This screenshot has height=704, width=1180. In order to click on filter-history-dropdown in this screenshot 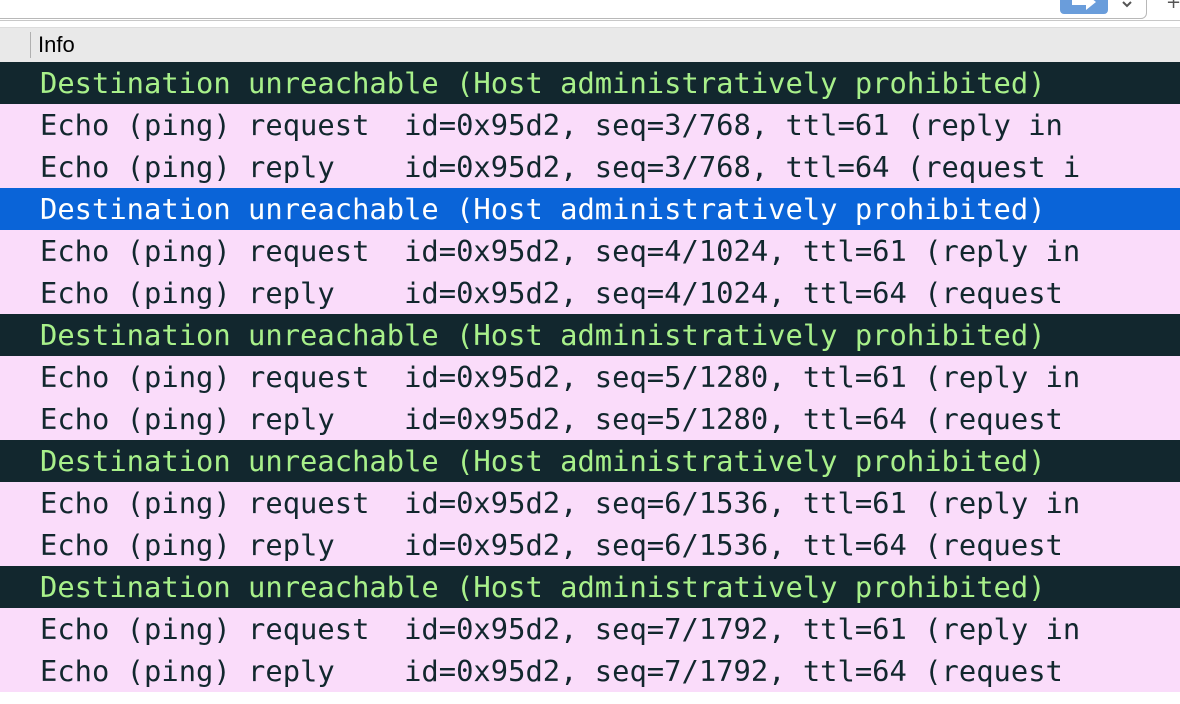, I will do `click(1127, 7)`.